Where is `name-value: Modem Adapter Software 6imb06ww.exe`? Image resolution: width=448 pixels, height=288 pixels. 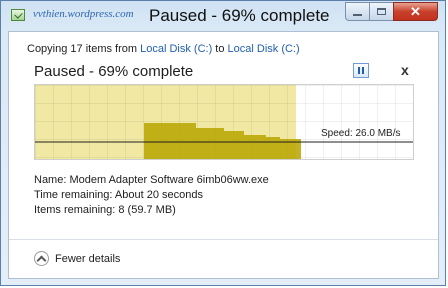 name-value: Modem Adapter Software 6imb06ww.exe is located at coordinates (169, 180).